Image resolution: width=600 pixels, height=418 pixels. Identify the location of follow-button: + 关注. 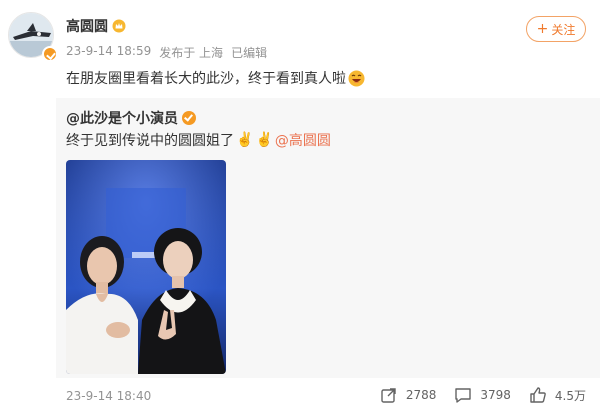
(556, 29).